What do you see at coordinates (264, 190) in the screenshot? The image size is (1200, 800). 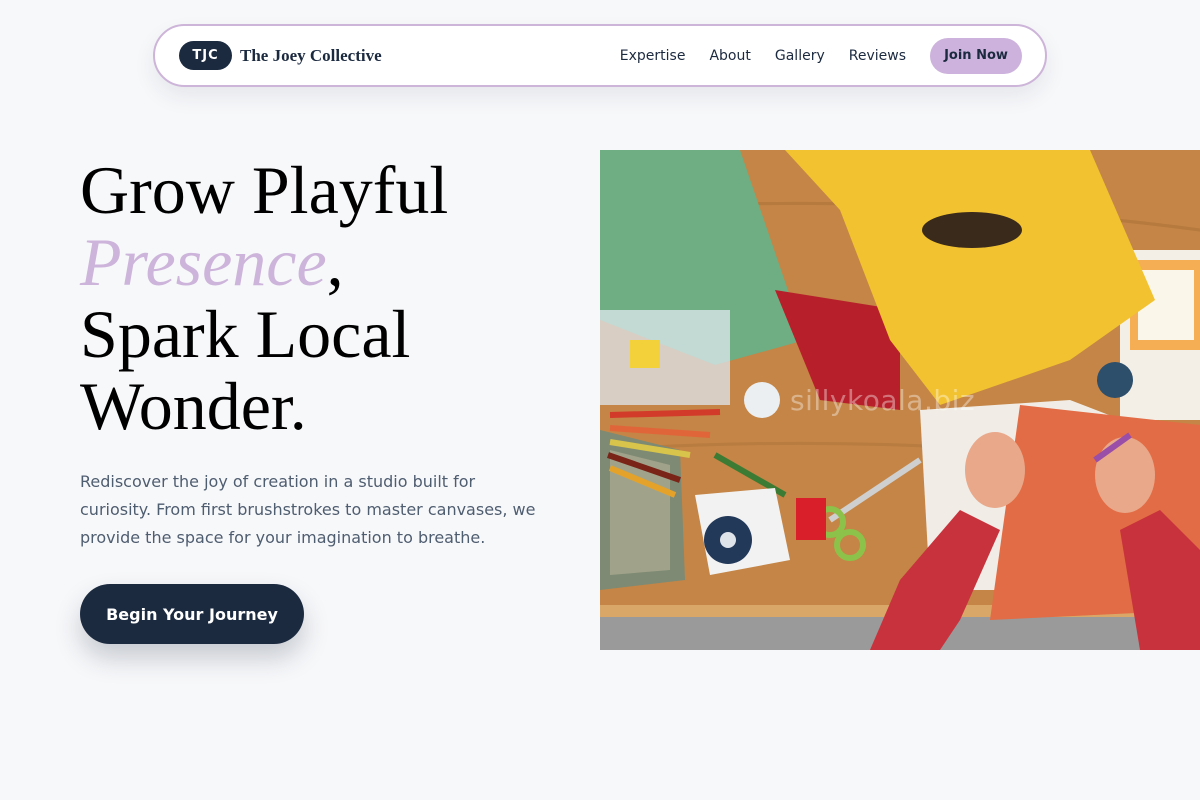 I see `hero-title-line-1: Grow Playful` at bounding box center [264, 190].